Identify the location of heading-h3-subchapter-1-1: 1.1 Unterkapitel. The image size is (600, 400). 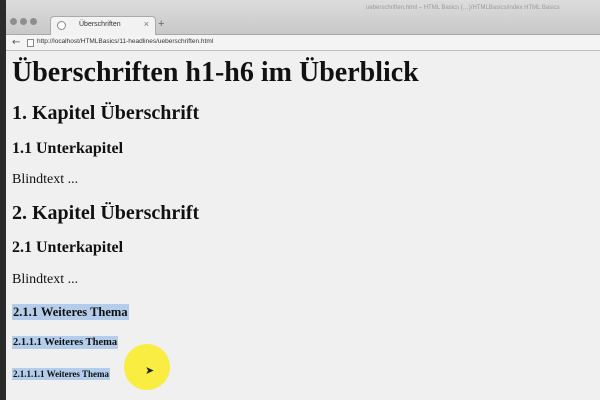
(68, 148).